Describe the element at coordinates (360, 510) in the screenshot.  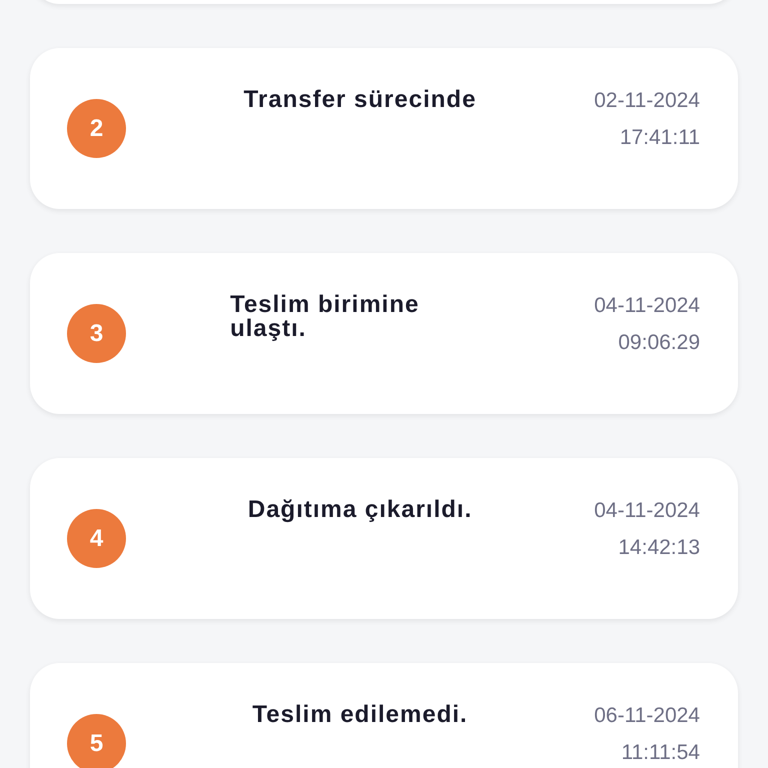
I see `step-title: Dağıtıma çıkarıldı.` at that location.